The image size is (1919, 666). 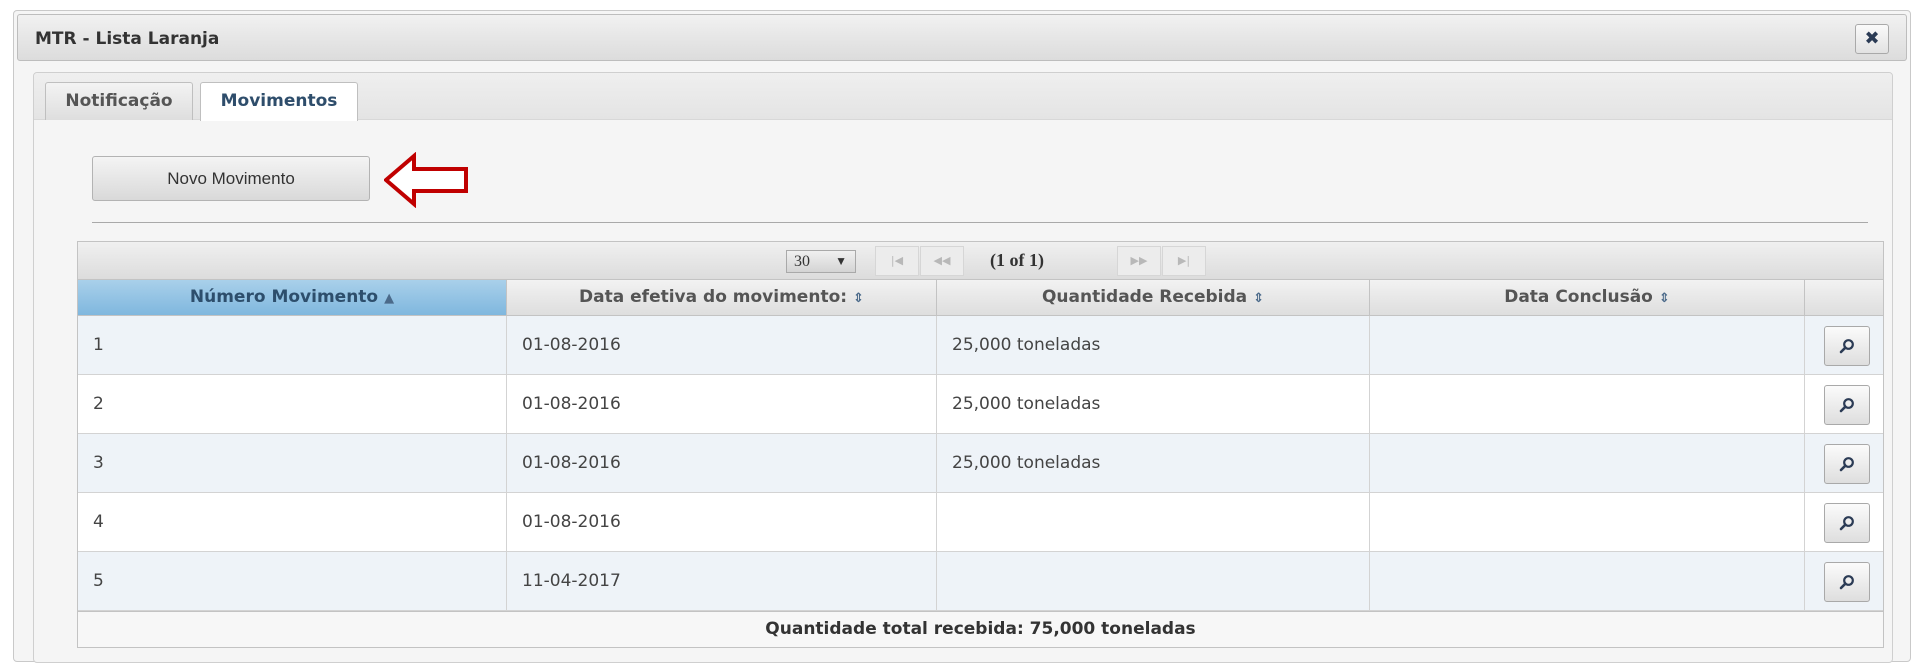 I want to click on next-page-button: ▶▶, so click(x=1139, y=261).